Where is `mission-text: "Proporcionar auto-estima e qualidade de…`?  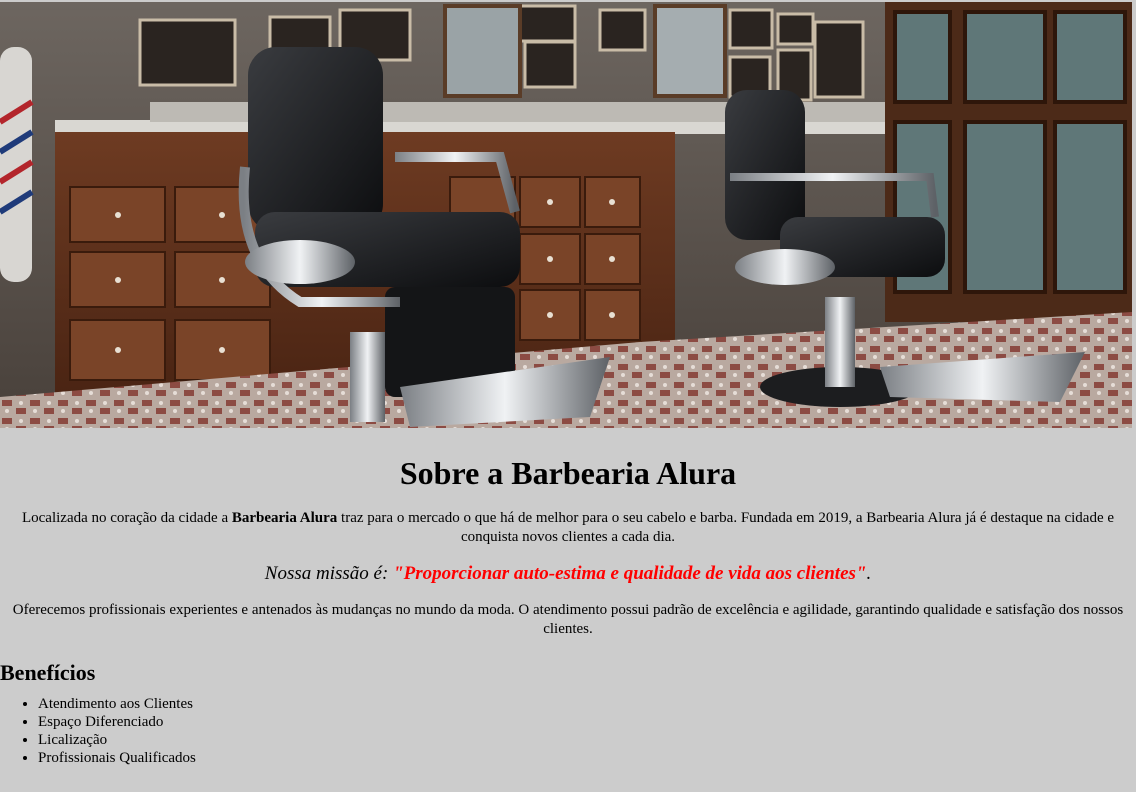
mission-text: "Proporcionar auto-estima e qualidade de… is located at coordinates (630, 574).